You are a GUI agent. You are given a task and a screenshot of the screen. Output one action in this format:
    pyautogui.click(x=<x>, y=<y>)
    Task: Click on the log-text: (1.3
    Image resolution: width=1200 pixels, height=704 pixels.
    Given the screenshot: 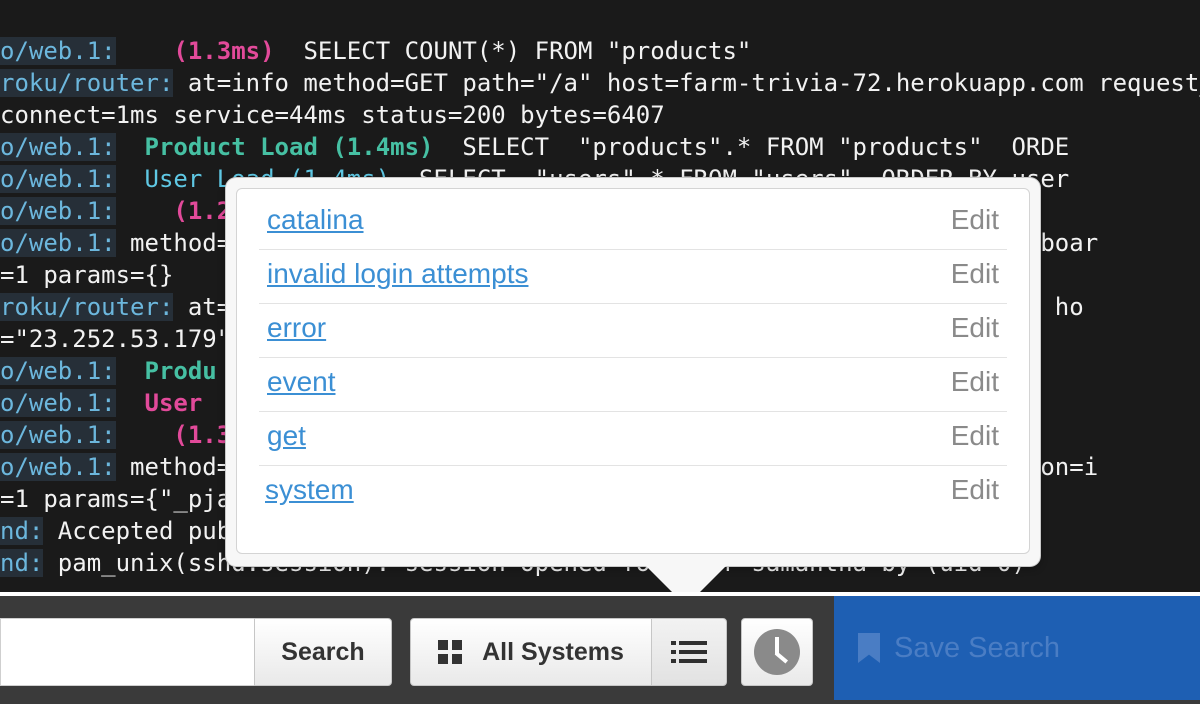 What is the action you would take?
    pyautogui.click(x=202, y=435)
    